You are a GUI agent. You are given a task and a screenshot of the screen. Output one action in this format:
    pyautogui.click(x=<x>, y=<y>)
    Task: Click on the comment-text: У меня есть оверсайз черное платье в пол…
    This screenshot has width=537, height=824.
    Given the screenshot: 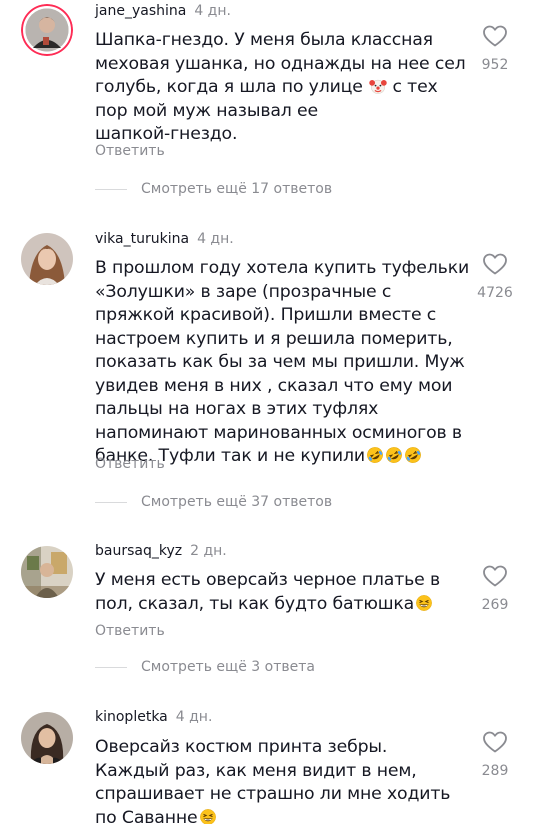 What is the action you would take?
    pyautogui.click(x=279, y=592)
    